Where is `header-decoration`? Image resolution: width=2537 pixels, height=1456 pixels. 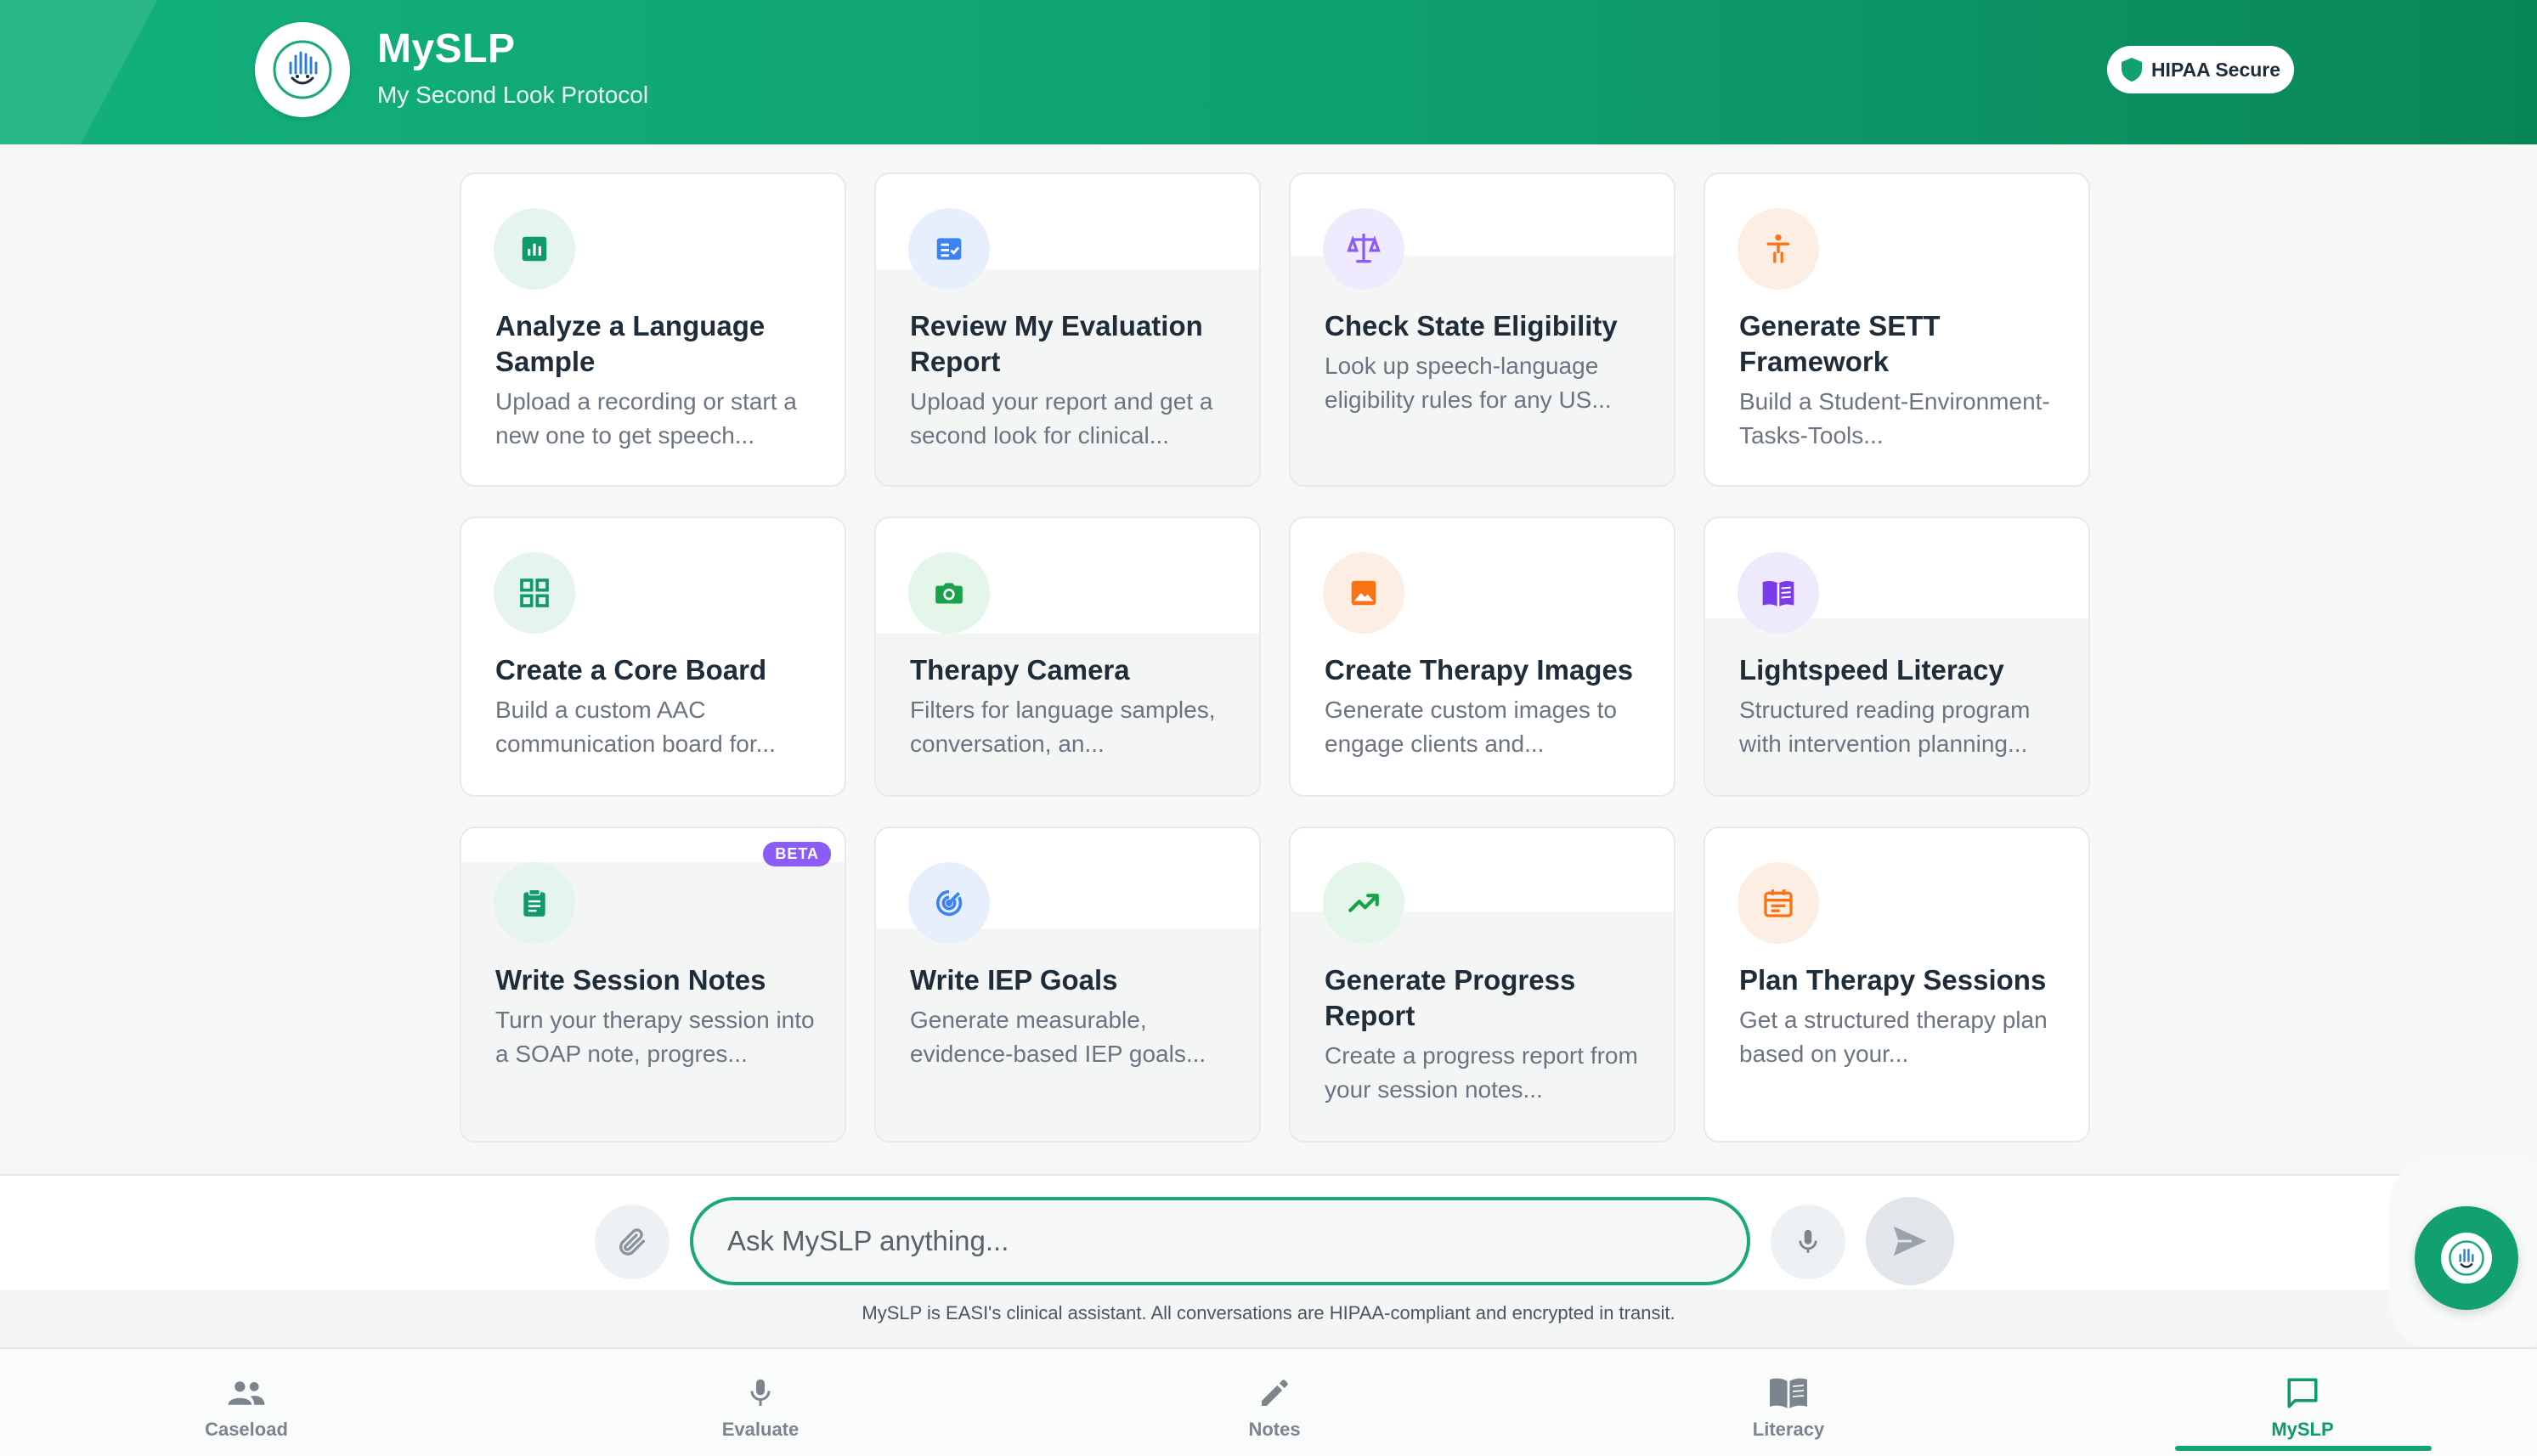 header-decoration is located at coordinates (88, 72).